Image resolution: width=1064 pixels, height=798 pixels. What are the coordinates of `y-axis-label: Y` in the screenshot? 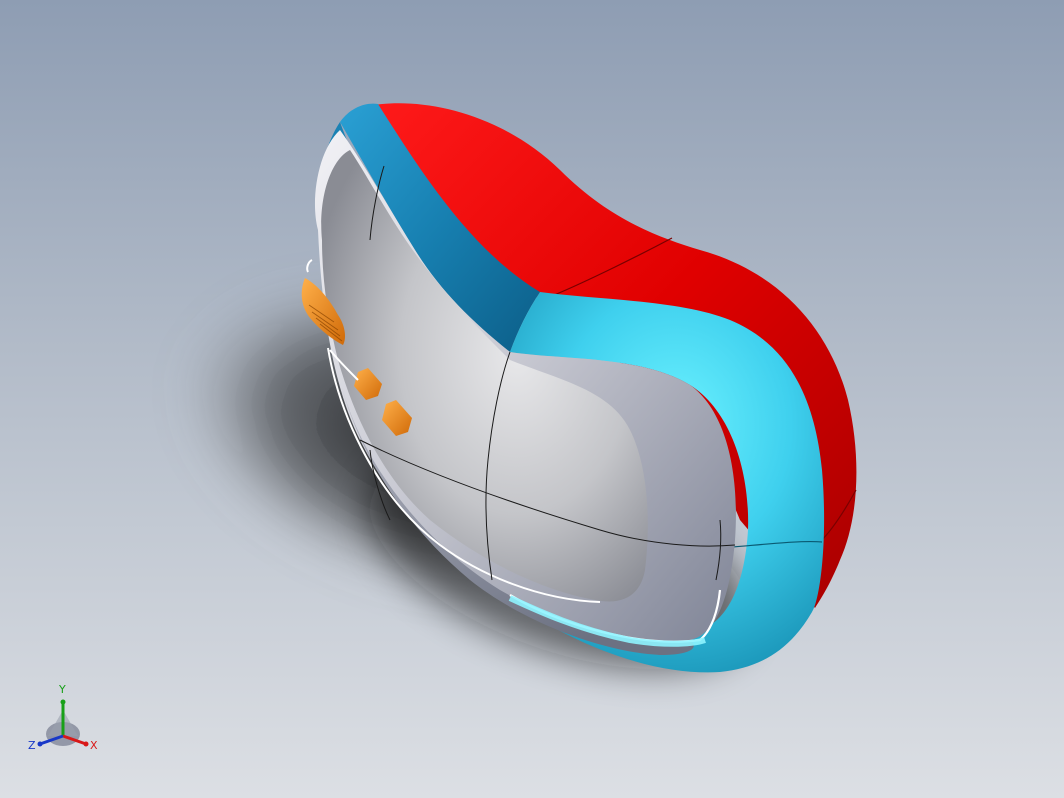 It's located at (62, 689).